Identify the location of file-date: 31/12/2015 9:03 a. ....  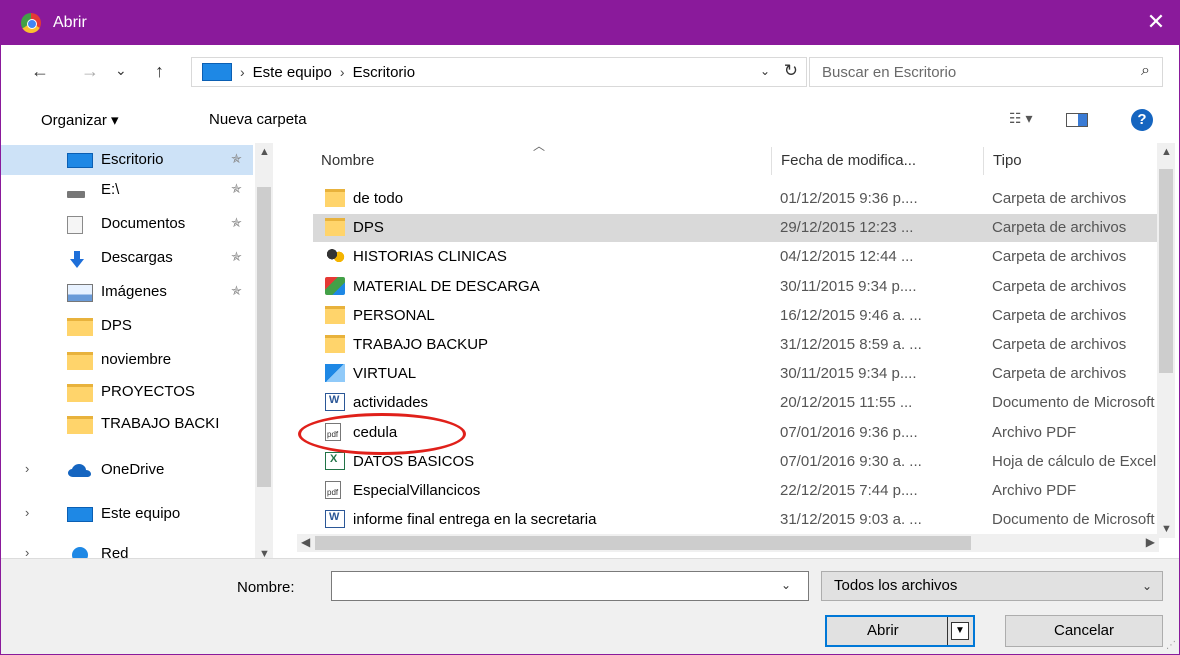
(851, 519).